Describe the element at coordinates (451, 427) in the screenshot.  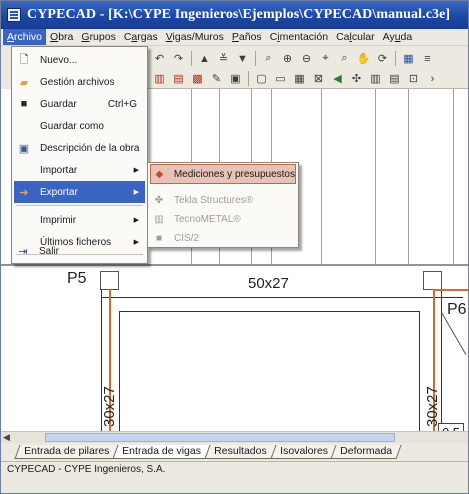
I see `scale-value-box: 0.5` at that location.